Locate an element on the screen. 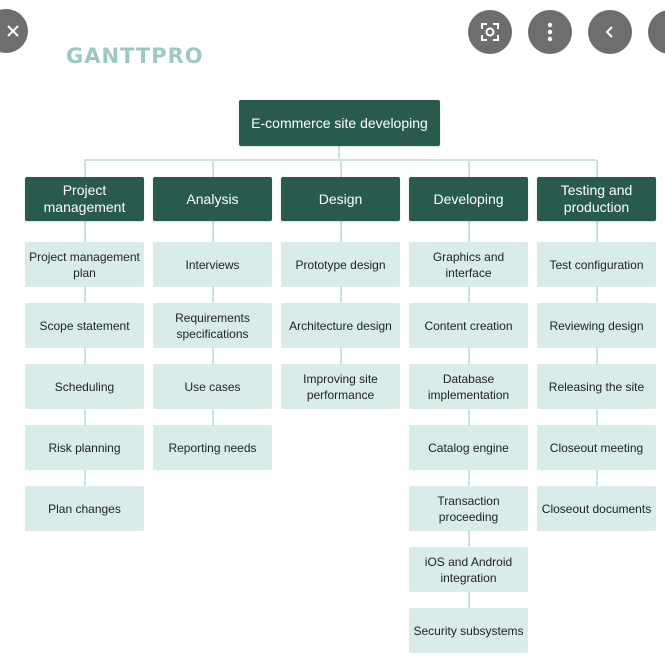 Image resolution: width=665 pixels, height=671 pixels. task-node: Closeout documents is located at coordinates (596, 508).